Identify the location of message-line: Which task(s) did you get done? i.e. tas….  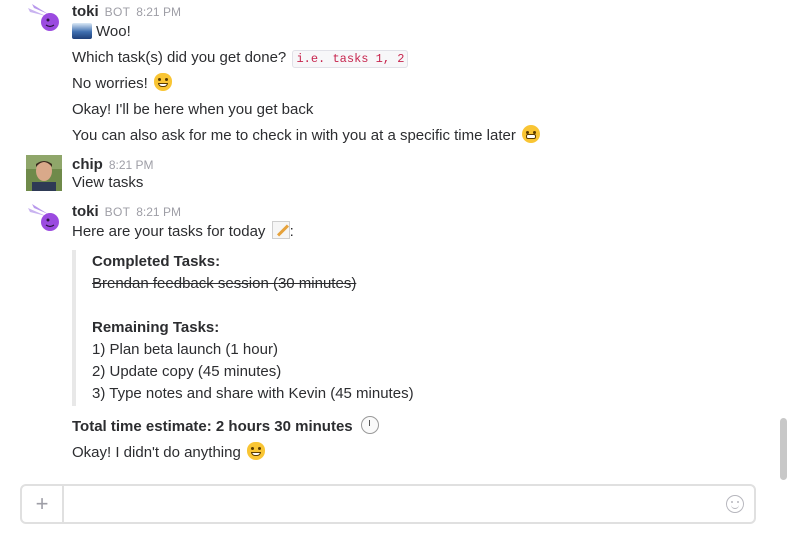
(240, 58).